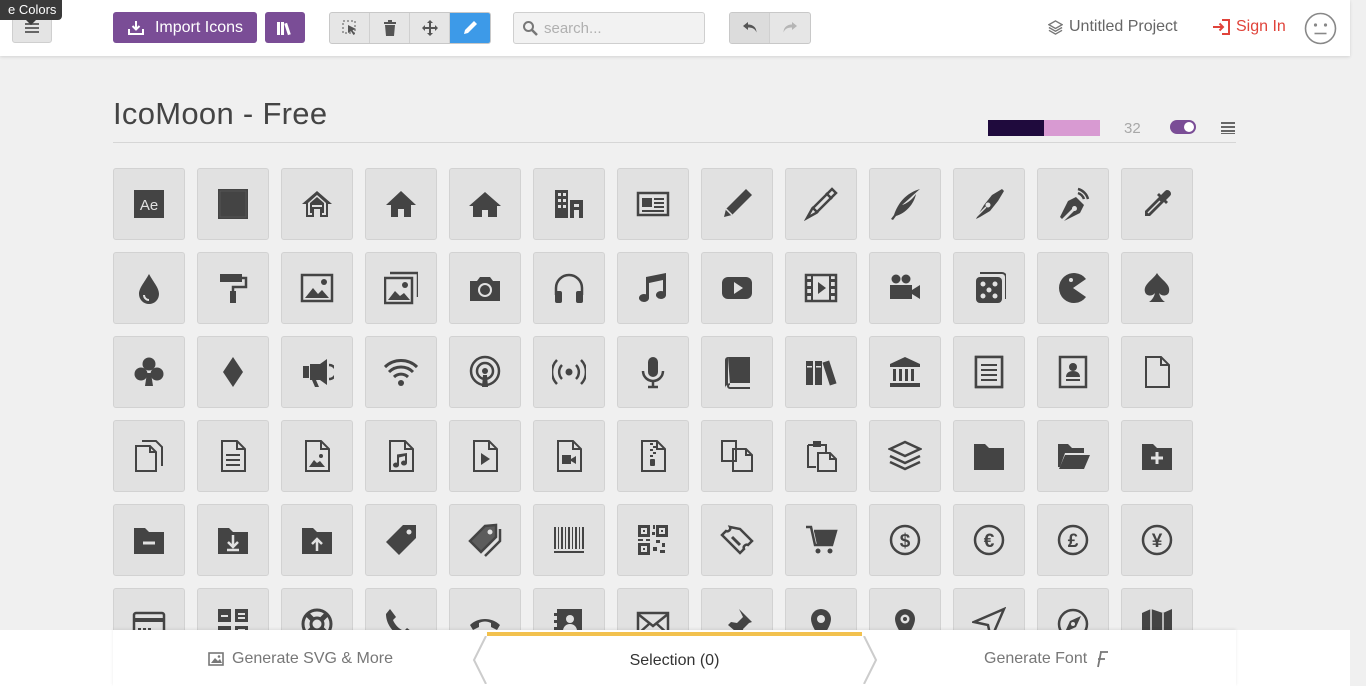  I want to click on avatar, so click(1320, 28).